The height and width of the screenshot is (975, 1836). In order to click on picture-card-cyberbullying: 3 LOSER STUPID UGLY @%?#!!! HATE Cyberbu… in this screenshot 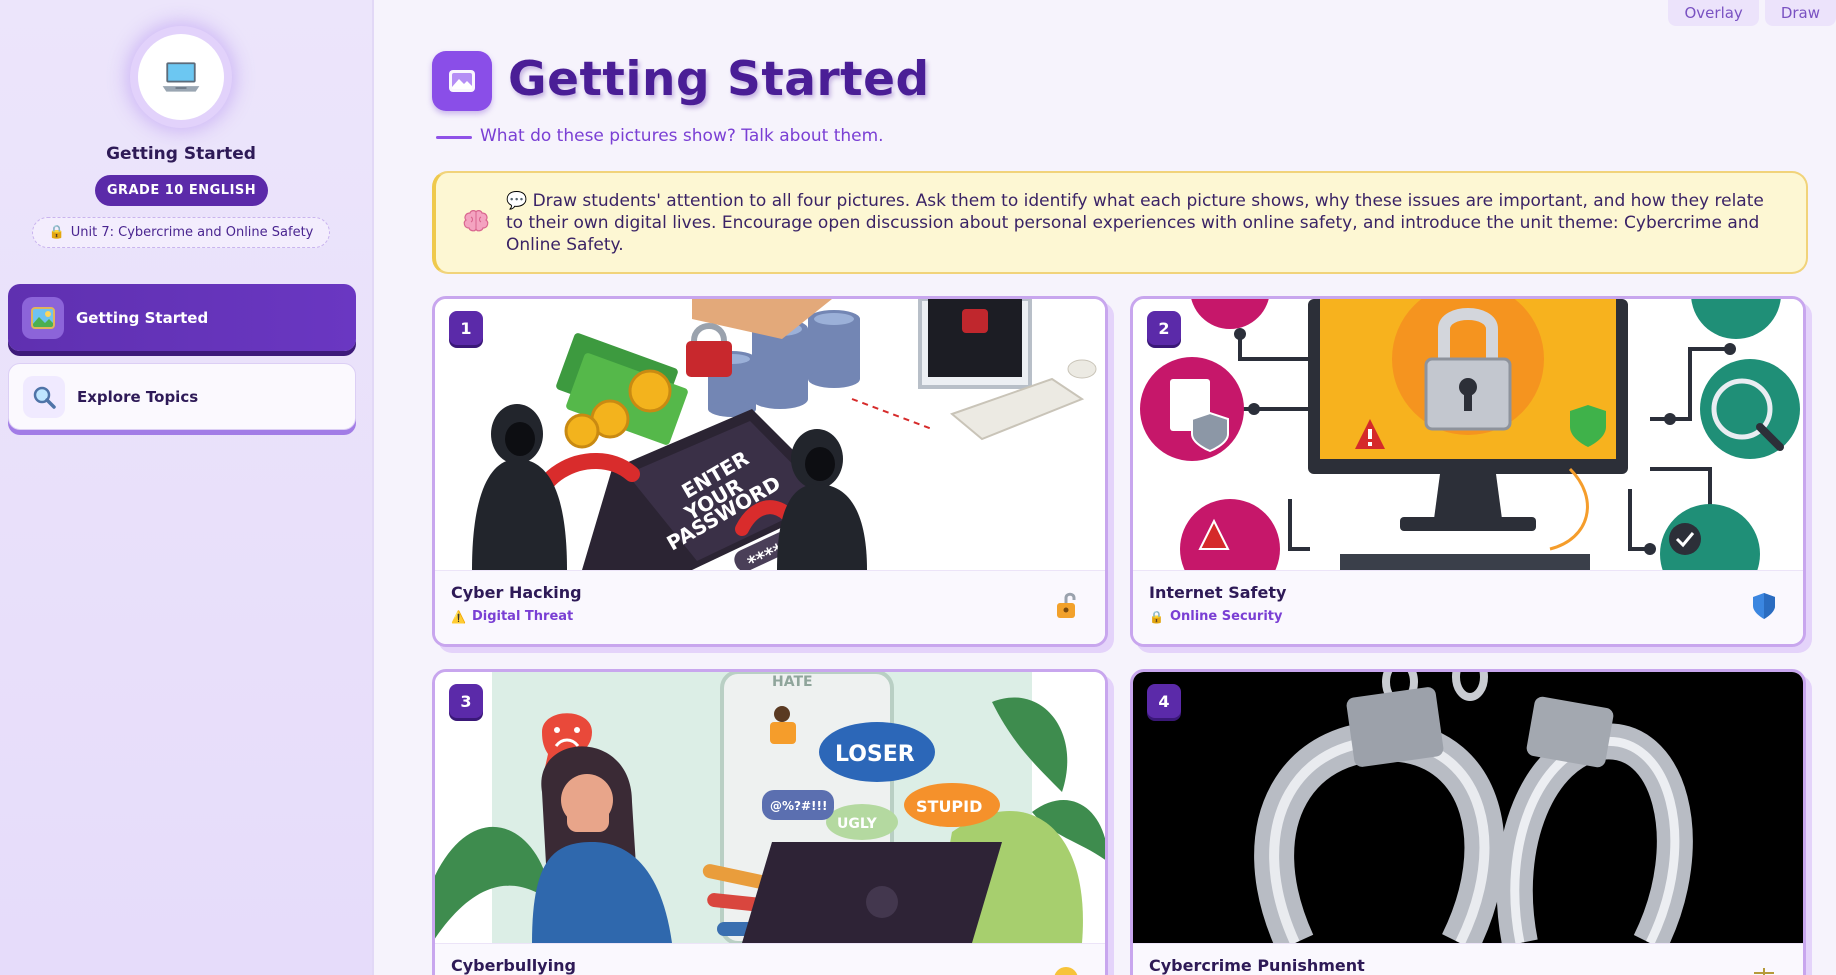, I will do `click(770, 822)`.